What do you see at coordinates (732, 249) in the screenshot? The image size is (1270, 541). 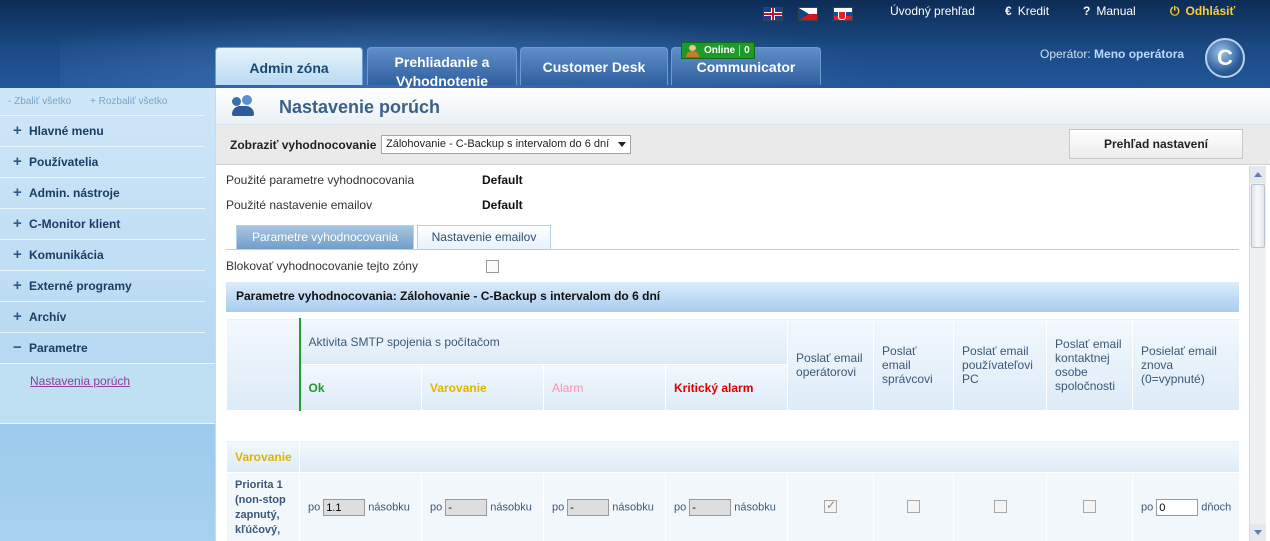 I see `subtab-divider` at bounding box center [732, 249].